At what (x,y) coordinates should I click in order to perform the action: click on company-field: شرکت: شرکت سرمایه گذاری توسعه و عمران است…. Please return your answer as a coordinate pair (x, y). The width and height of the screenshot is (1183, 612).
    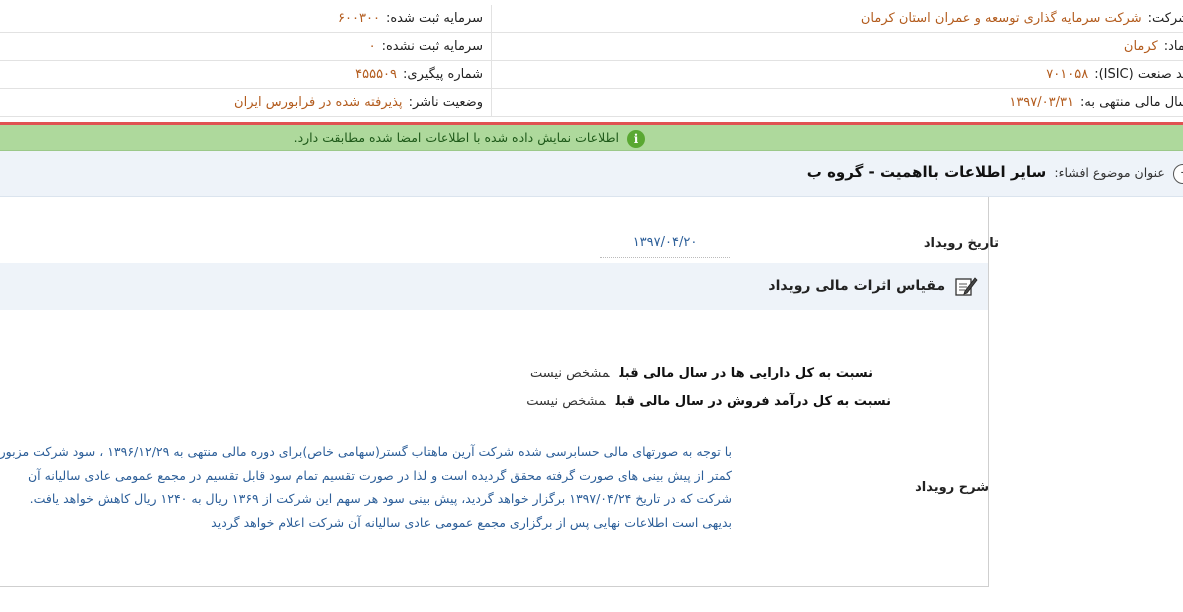
    Looking at the image, I should click on (1022, 19).